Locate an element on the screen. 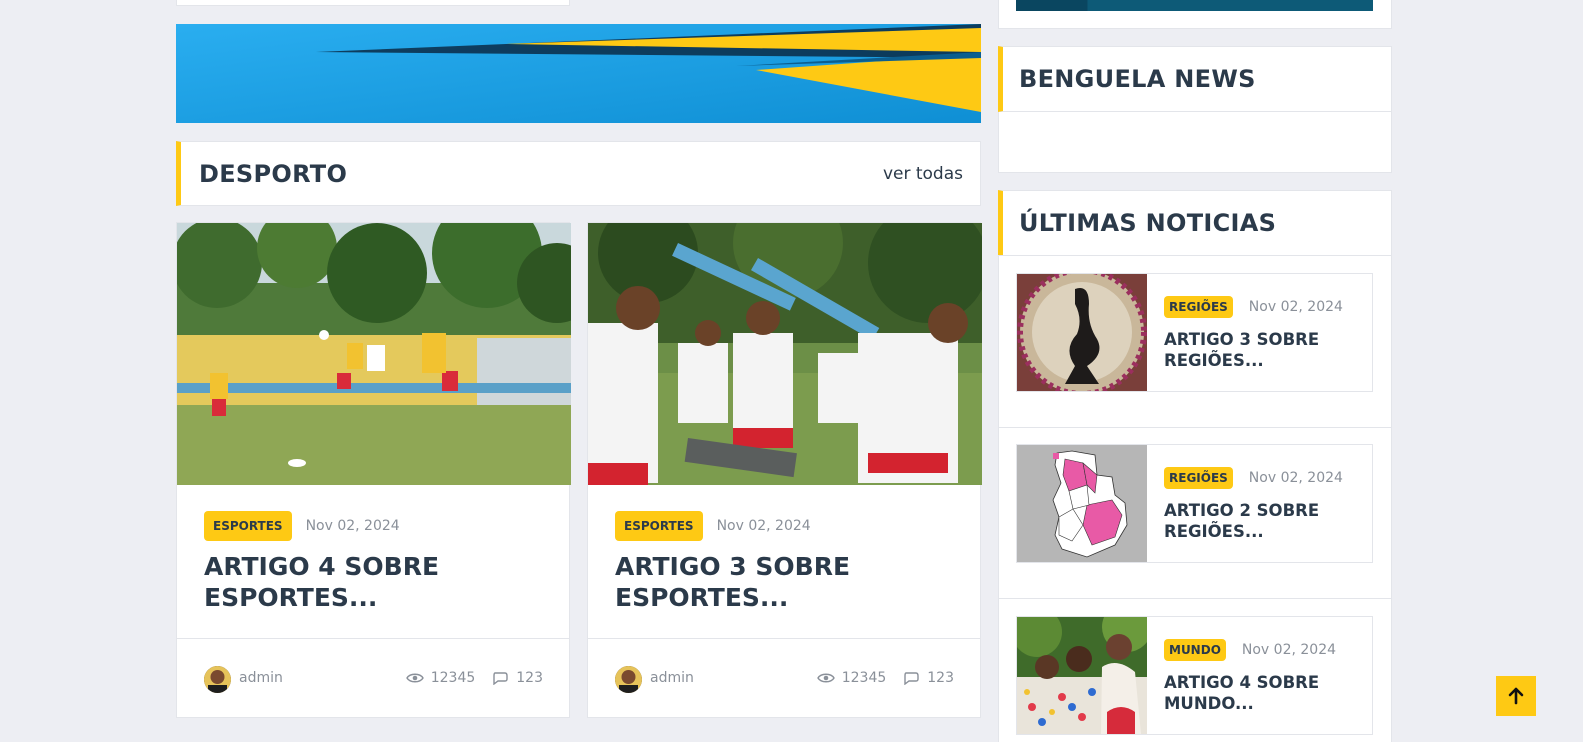 This screenshot has width=1583, height=742. advertisement-banner is located at coordinates (578, 73).